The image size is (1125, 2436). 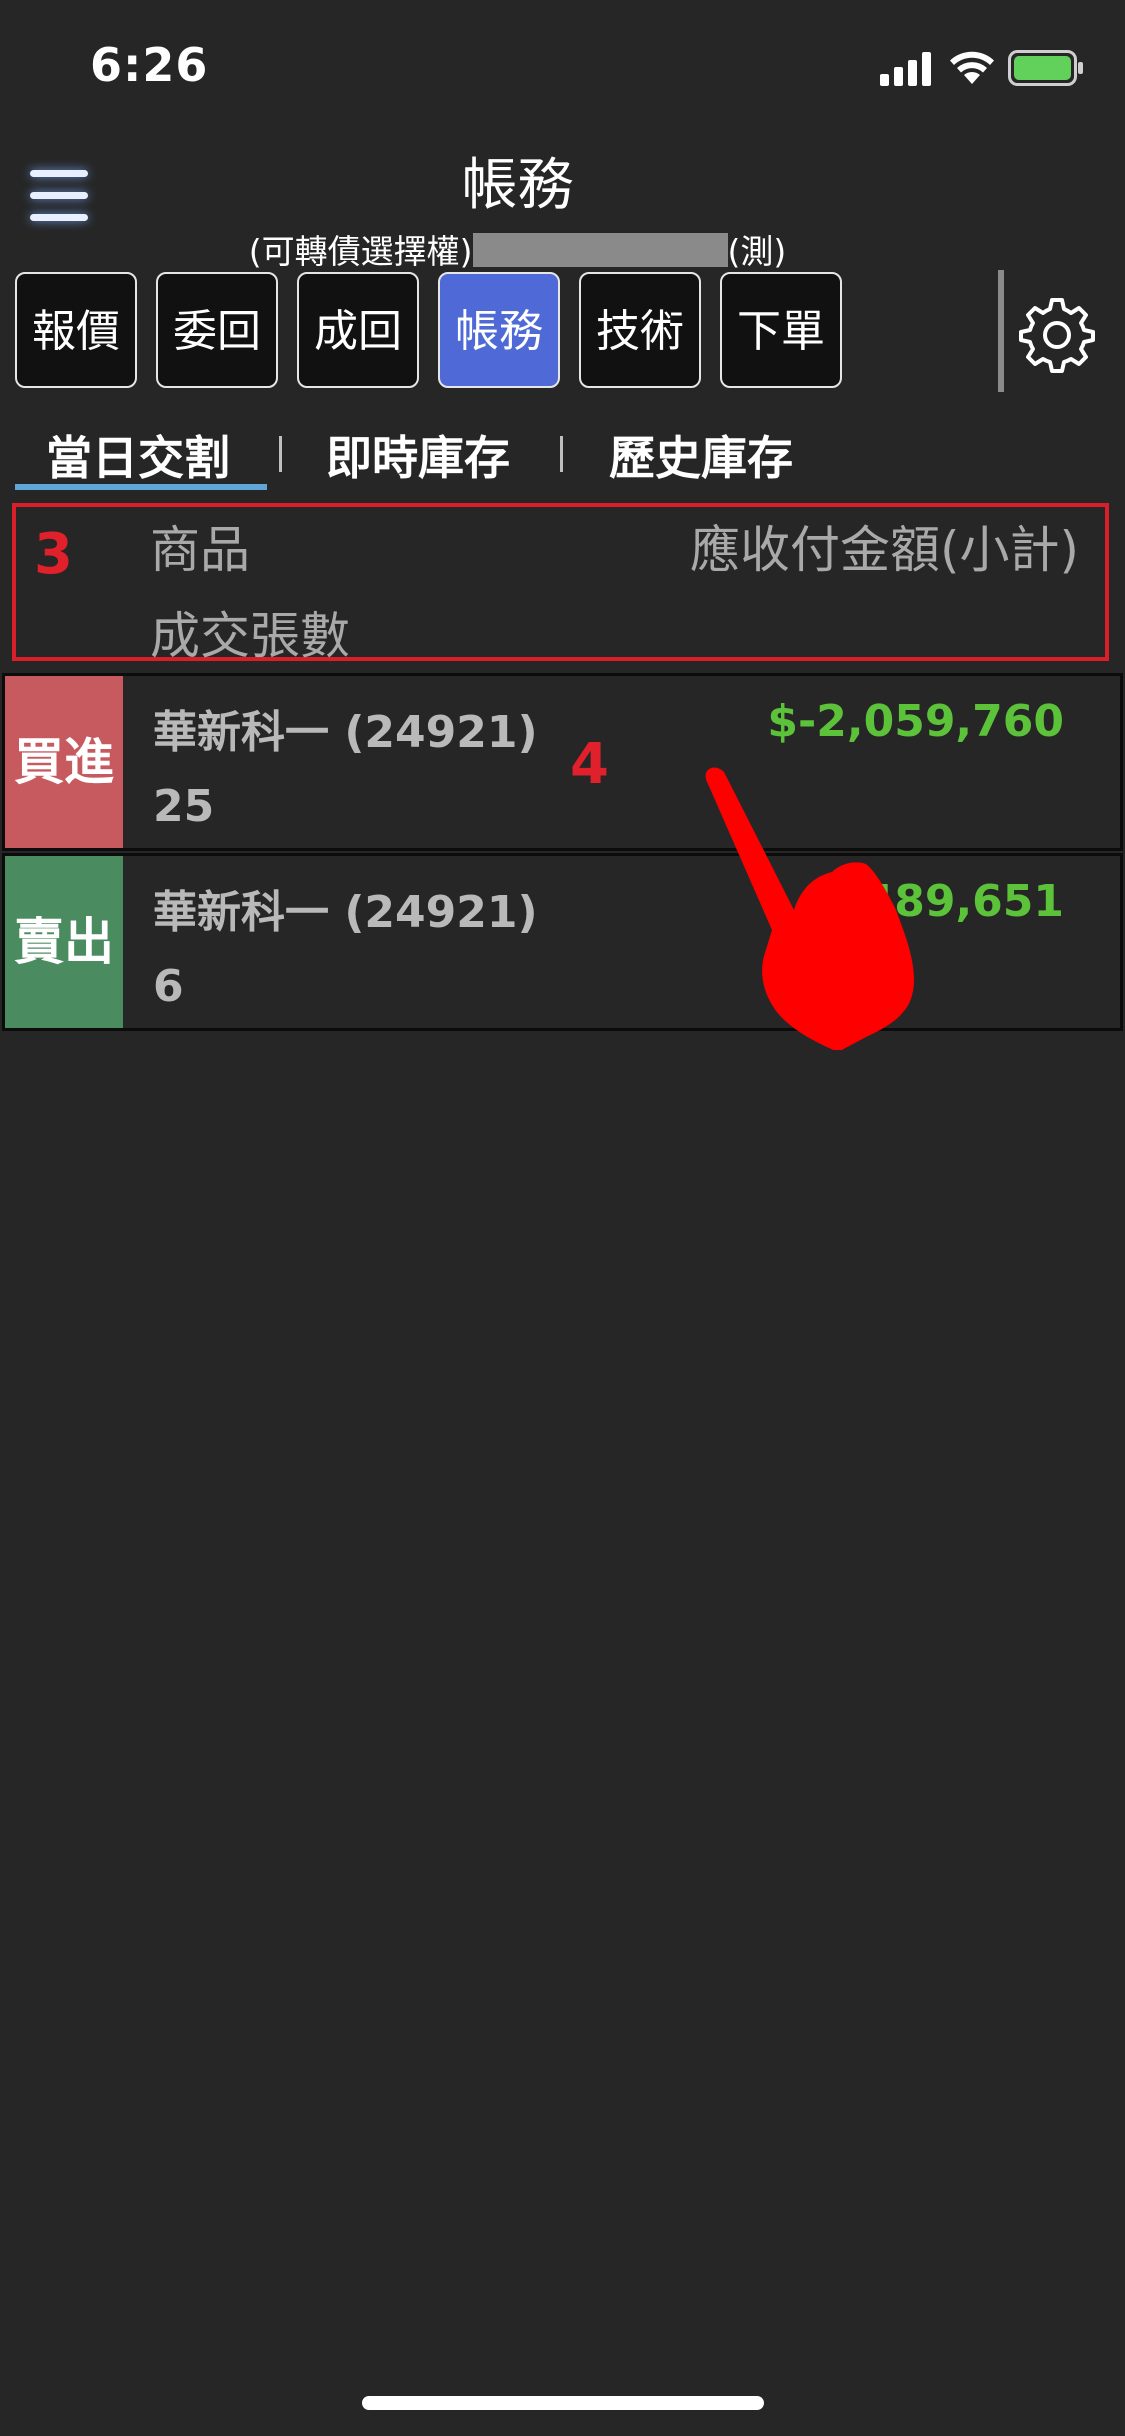 What do you see at coordinates (168, 986) in the screenshot?
I see `row-quantity: 6` at bounding box center [168, 986].